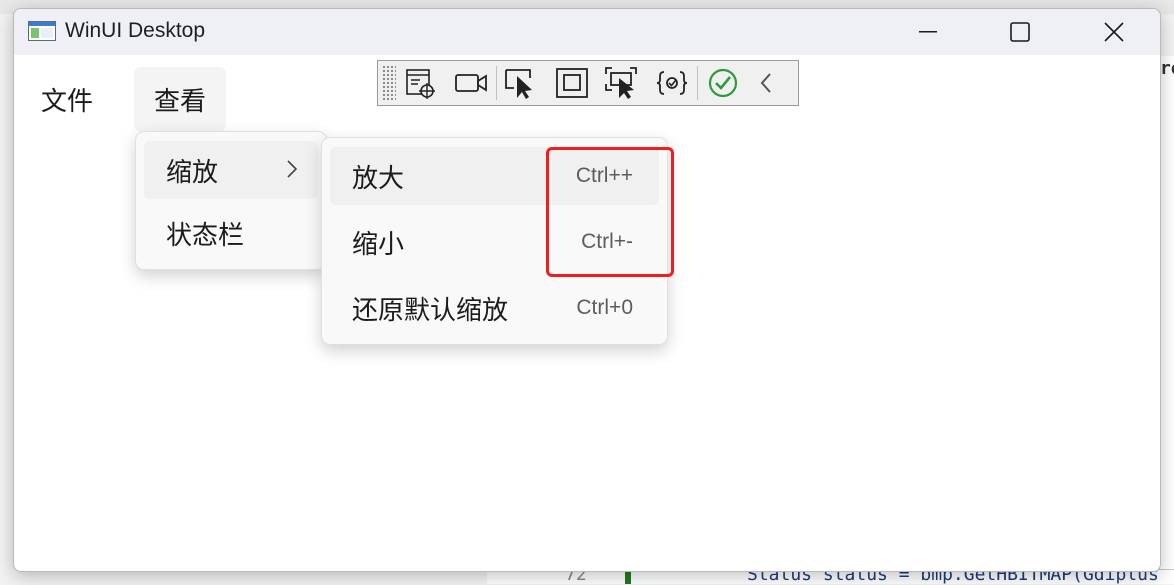  Describe the element at coordinates (135, 30) in the screenshot. I see `window-title: WinUI Desktop` at that location.